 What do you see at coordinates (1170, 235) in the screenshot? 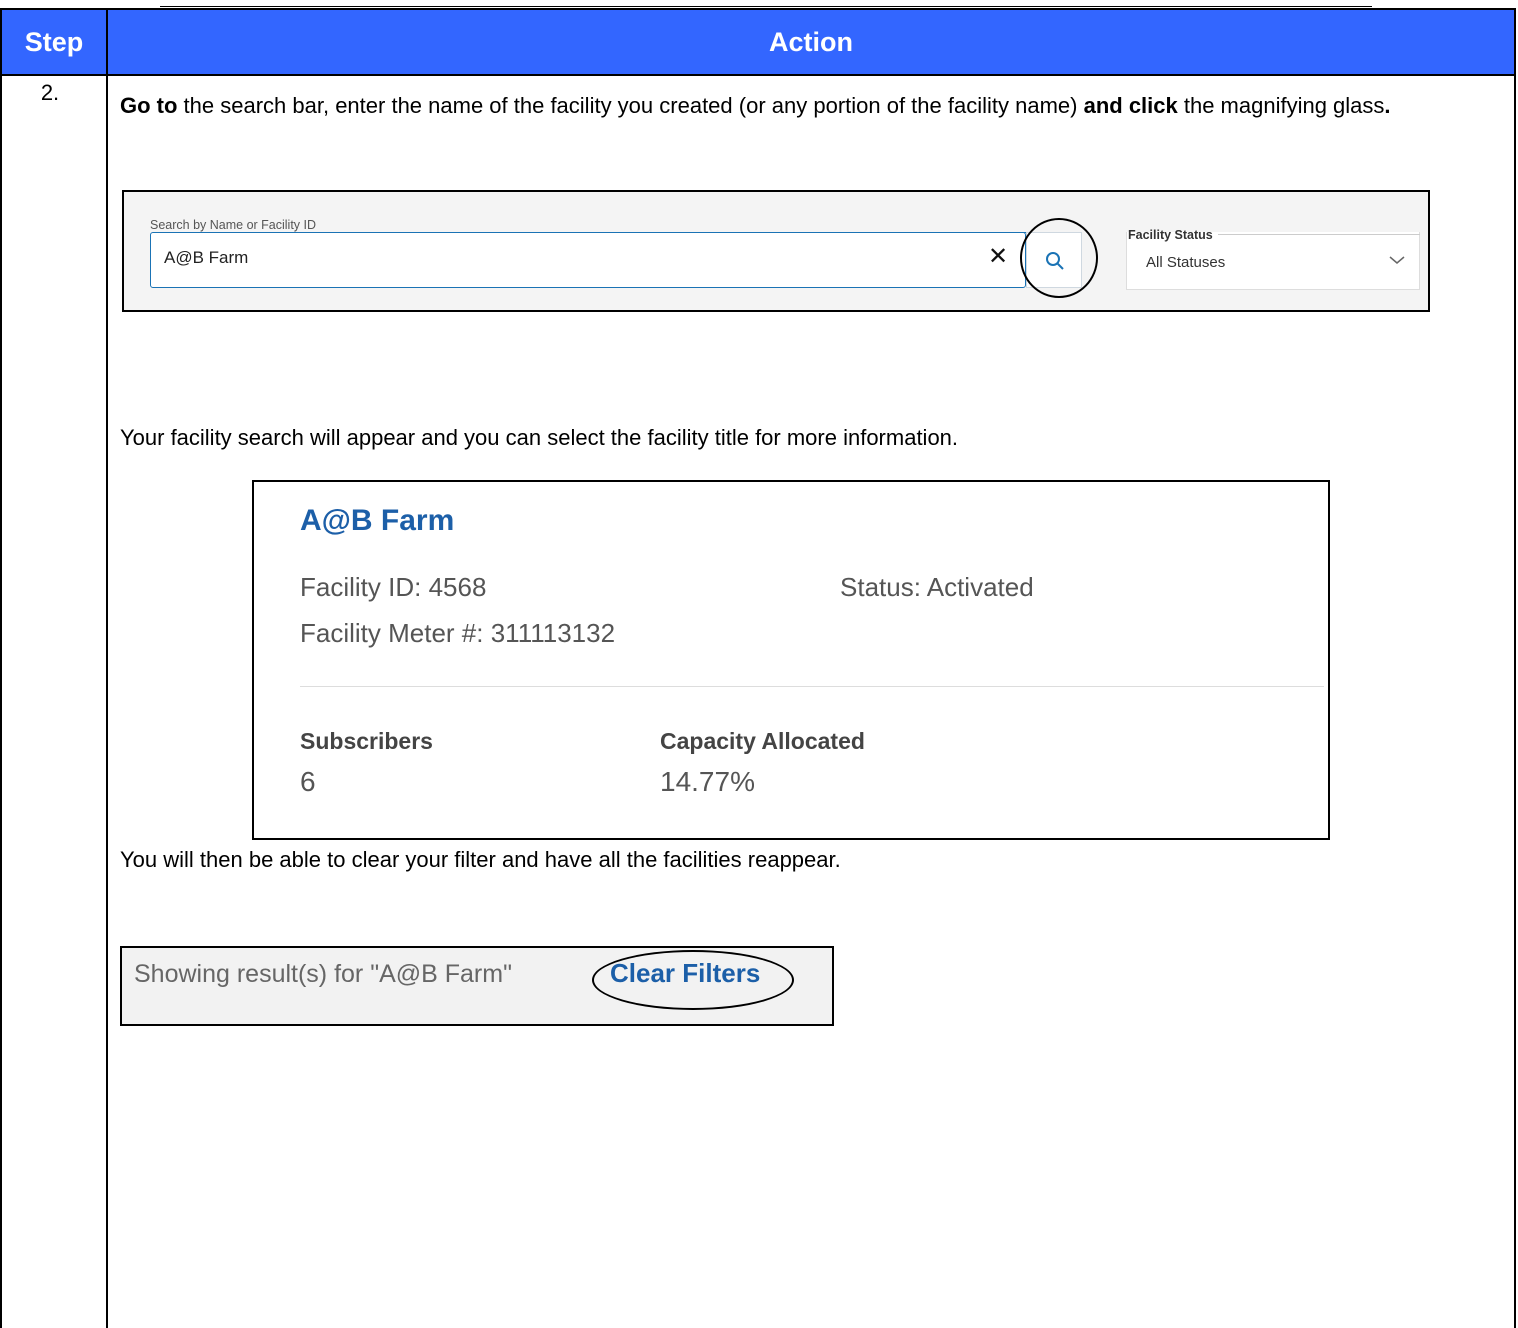
I see `facility-status-label: Facility Status` at bounding box center [1170, 235].